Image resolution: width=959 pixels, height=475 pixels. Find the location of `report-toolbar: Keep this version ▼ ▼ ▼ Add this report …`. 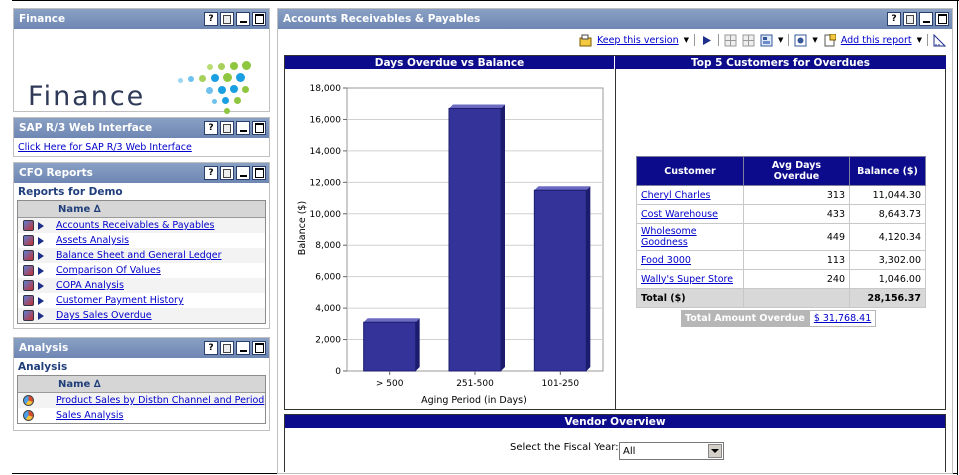

report-toolbar: Keep this version ▼ ▼ ▼ Add this report … is located at coordinates (615, 40).